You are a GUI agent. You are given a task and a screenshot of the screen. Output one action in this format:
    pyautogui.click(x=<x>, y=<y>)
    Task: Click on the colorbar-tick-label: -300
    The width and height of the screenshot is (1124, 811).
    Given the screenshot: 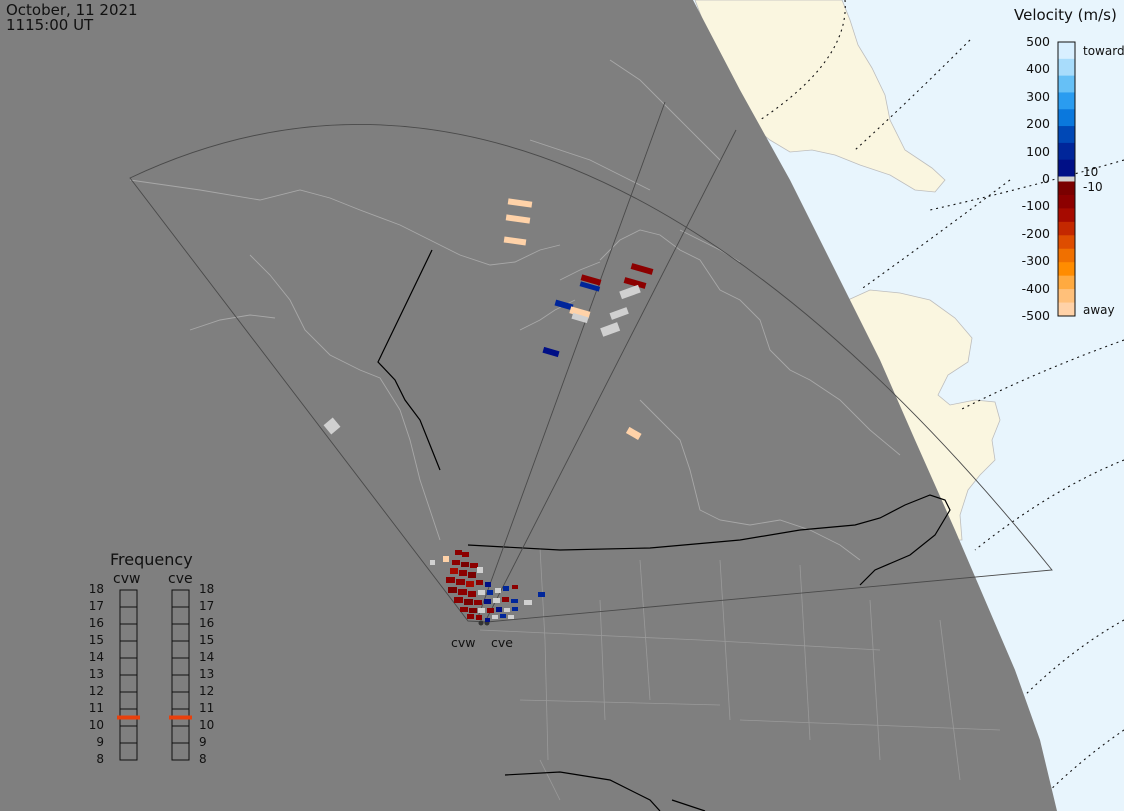 What is the action you would take?
    pyautogui.click(x=1035, y=261)
    